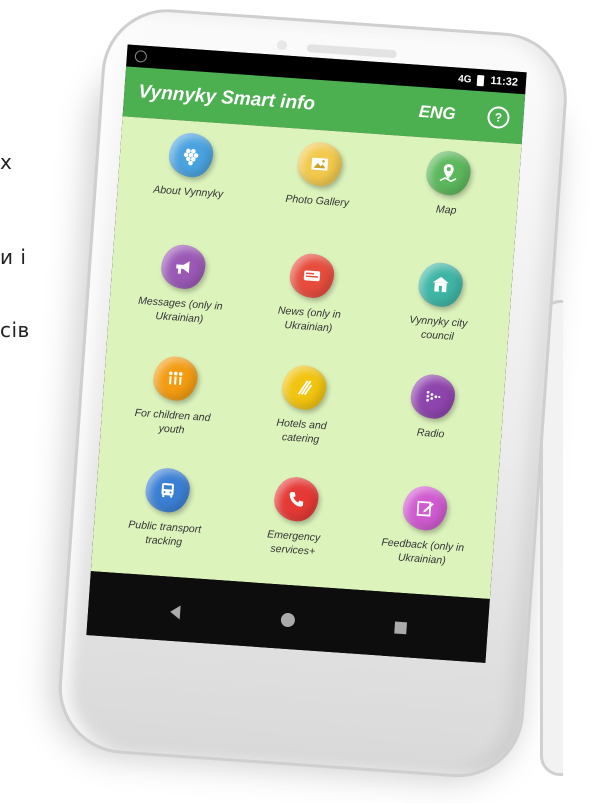 The height and width of the screenshot is (803, 595). Describe the element at coordinates (498, 117) in the screenshot. I see `help-icon: ?` at that location.